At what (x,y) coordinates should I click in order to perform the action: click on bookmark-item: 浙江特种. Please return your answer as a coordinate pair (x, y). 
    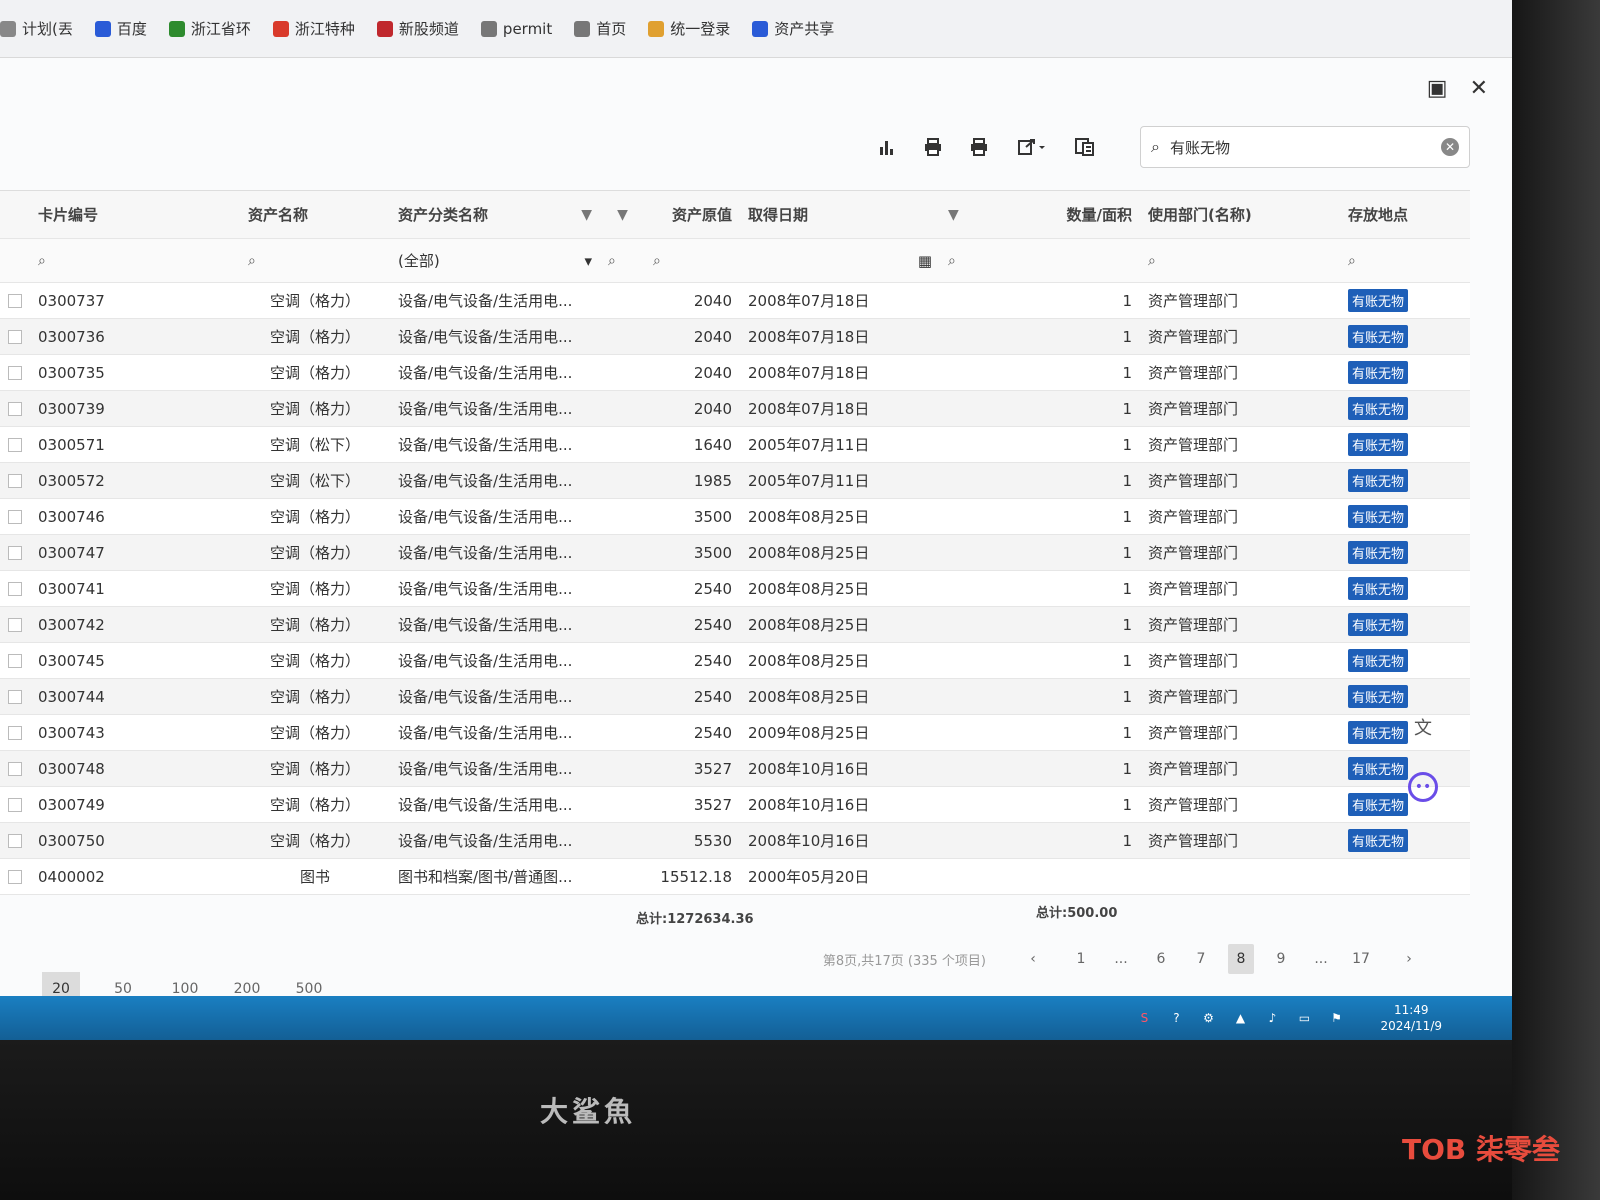
    Looking at the image, I should click on (313, 28).